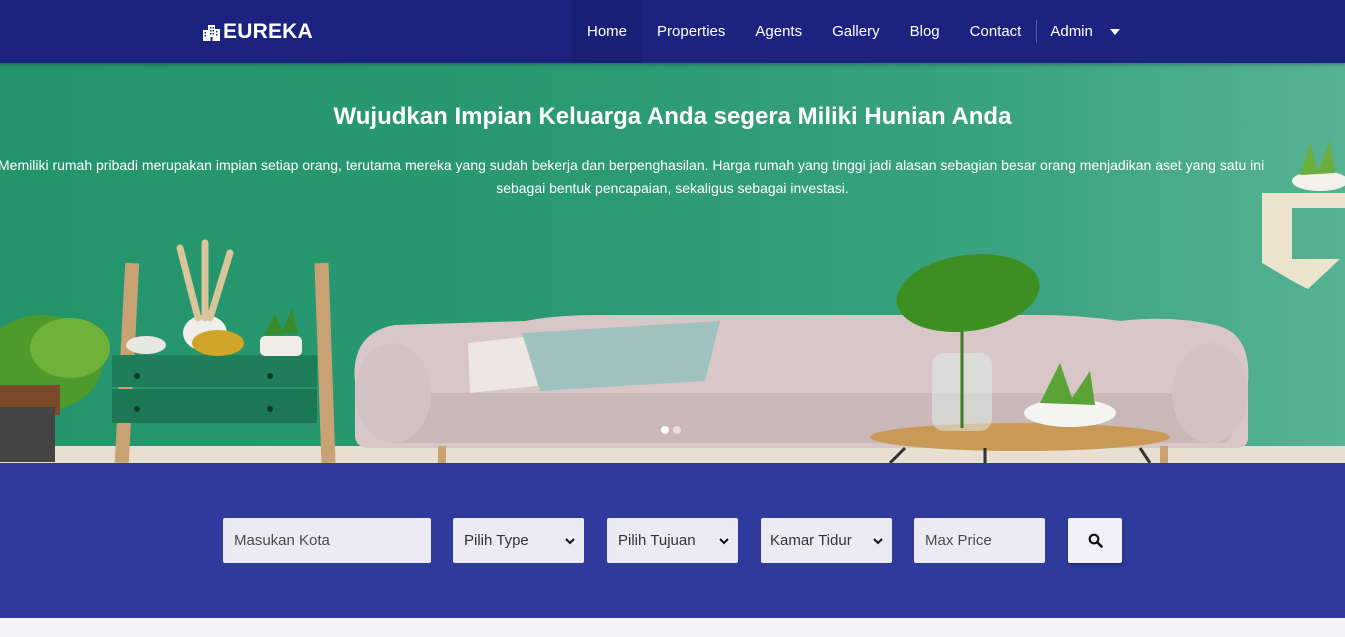 Image resolution: width=1345 pixels, height=637 pixels. Describe the element at coordinates (211, 33) in the screenshot. I see `building-icon` at that location.